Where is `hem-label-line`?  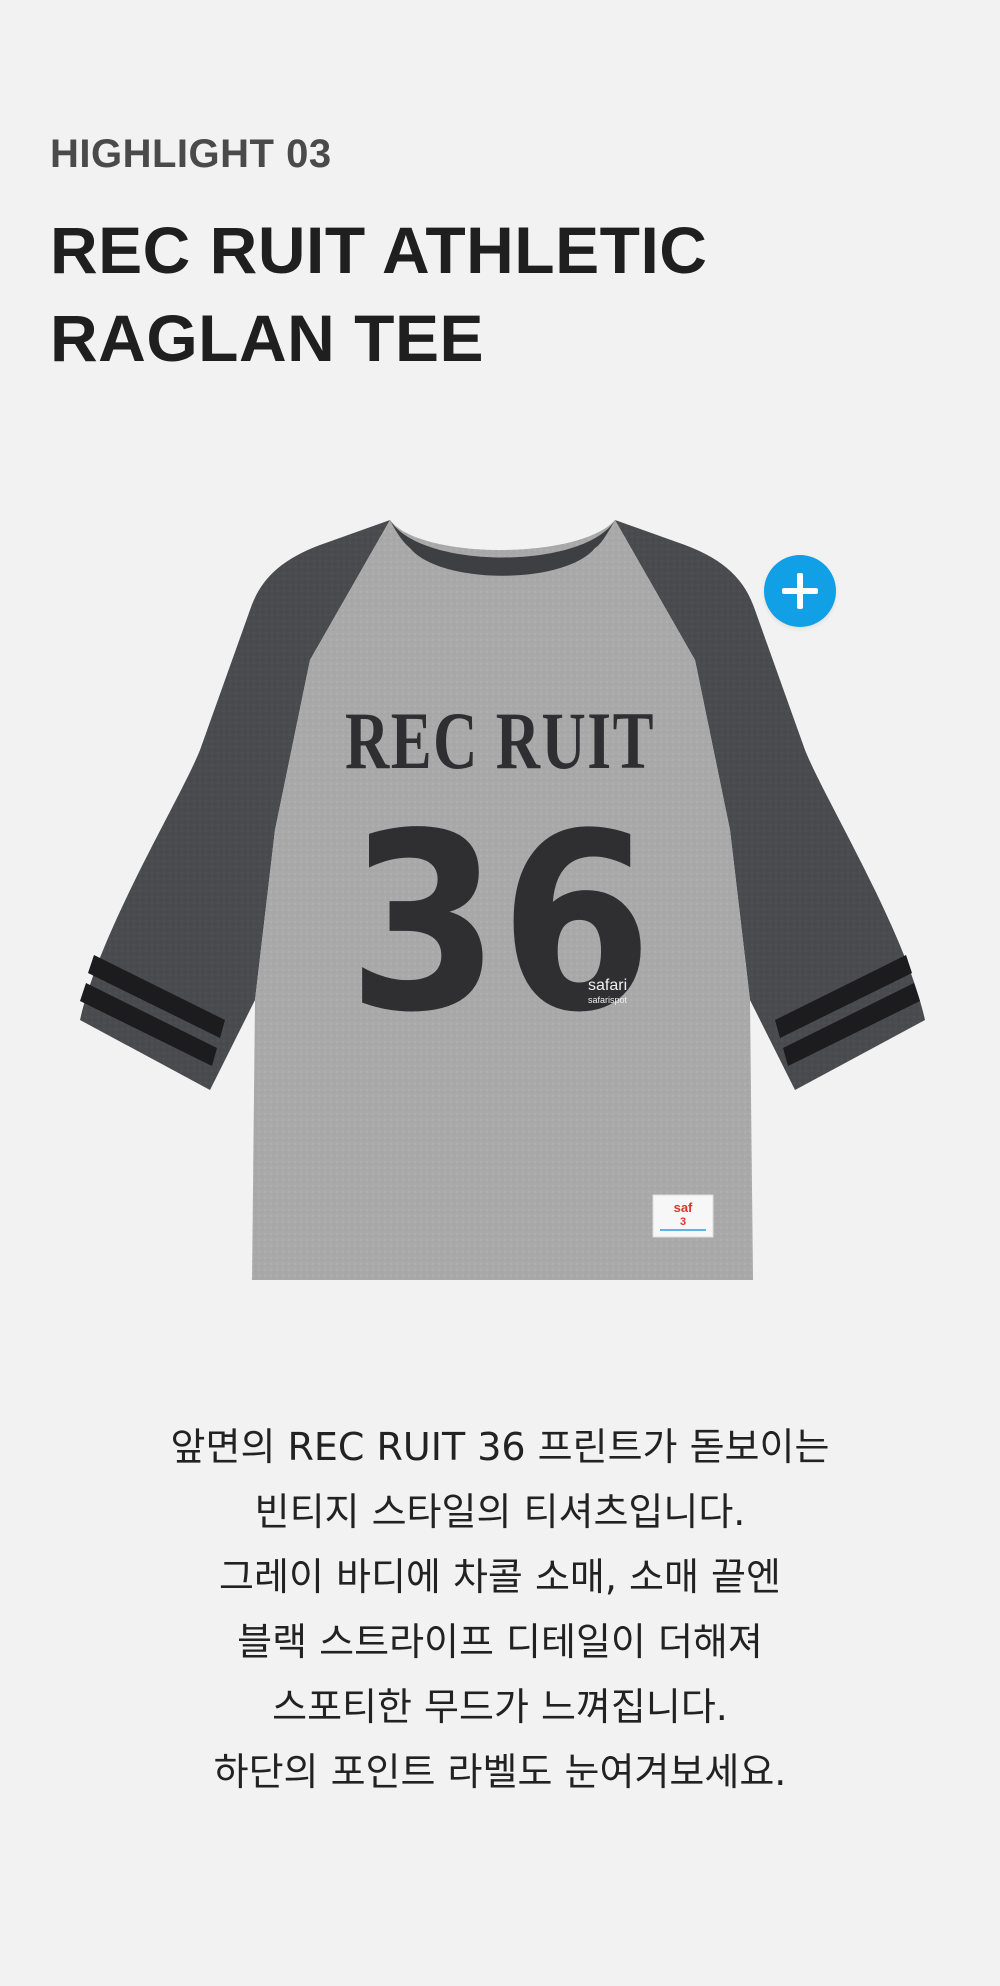 hem-label-line is located at coordinates (683, 1230).